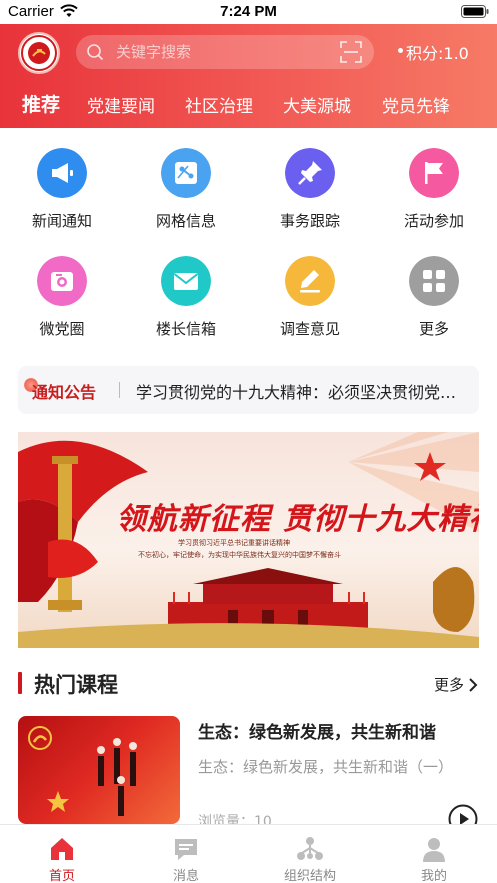  What do you see at coordinates (95, 52) in the screenshot?
I see `search-icon` at bounding box center [95, 52].